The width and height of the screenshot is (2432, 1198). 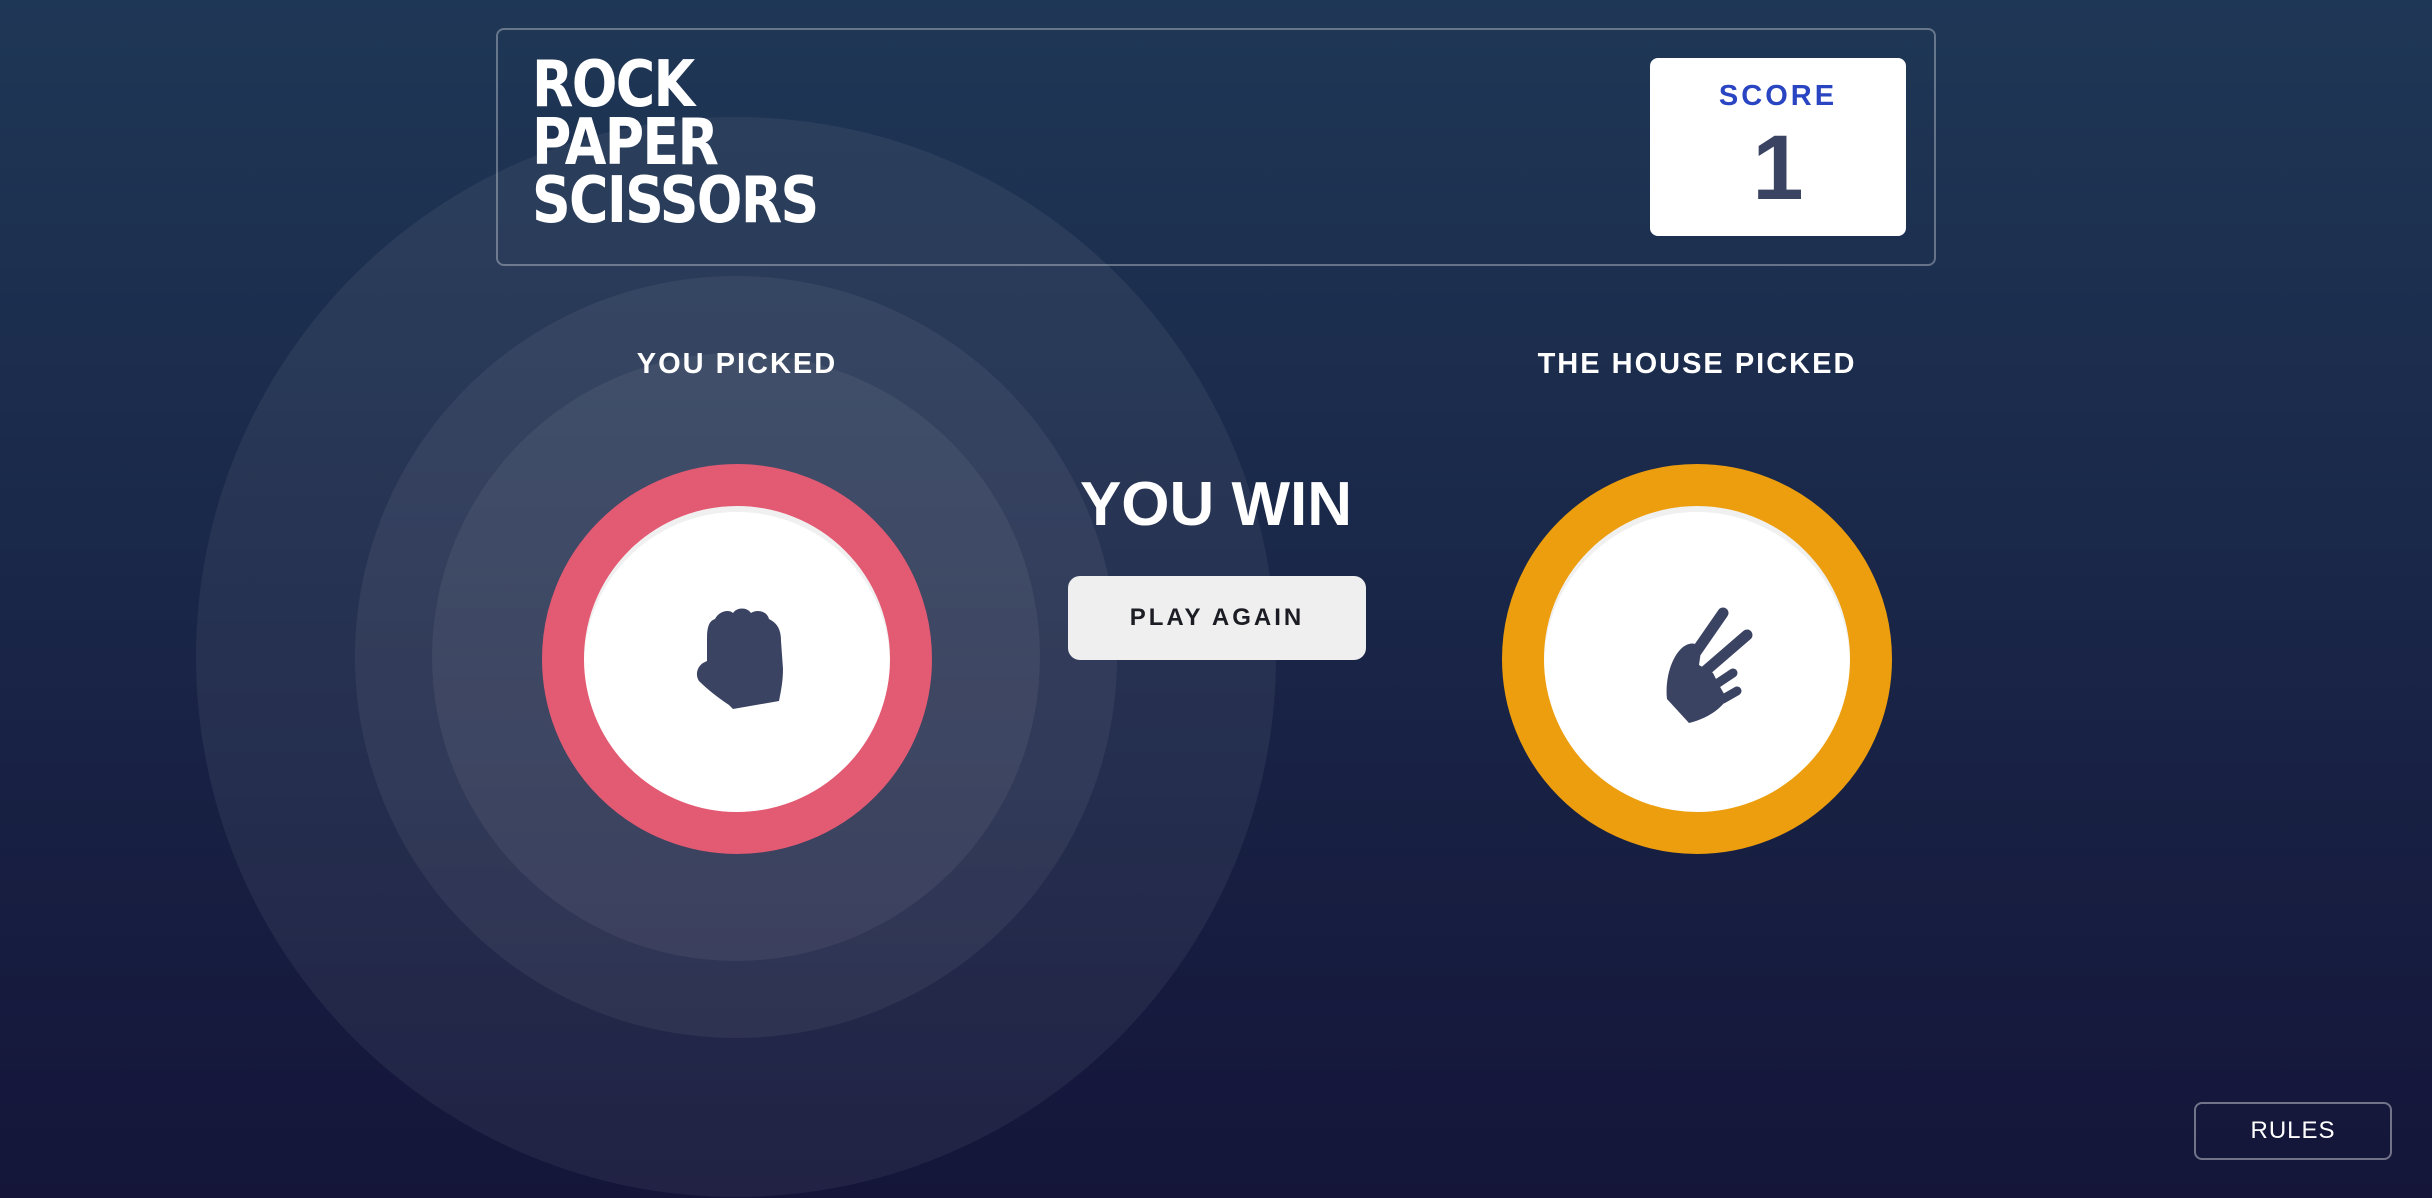 I want to click on player-rock-token, so click(x=737, y=659).